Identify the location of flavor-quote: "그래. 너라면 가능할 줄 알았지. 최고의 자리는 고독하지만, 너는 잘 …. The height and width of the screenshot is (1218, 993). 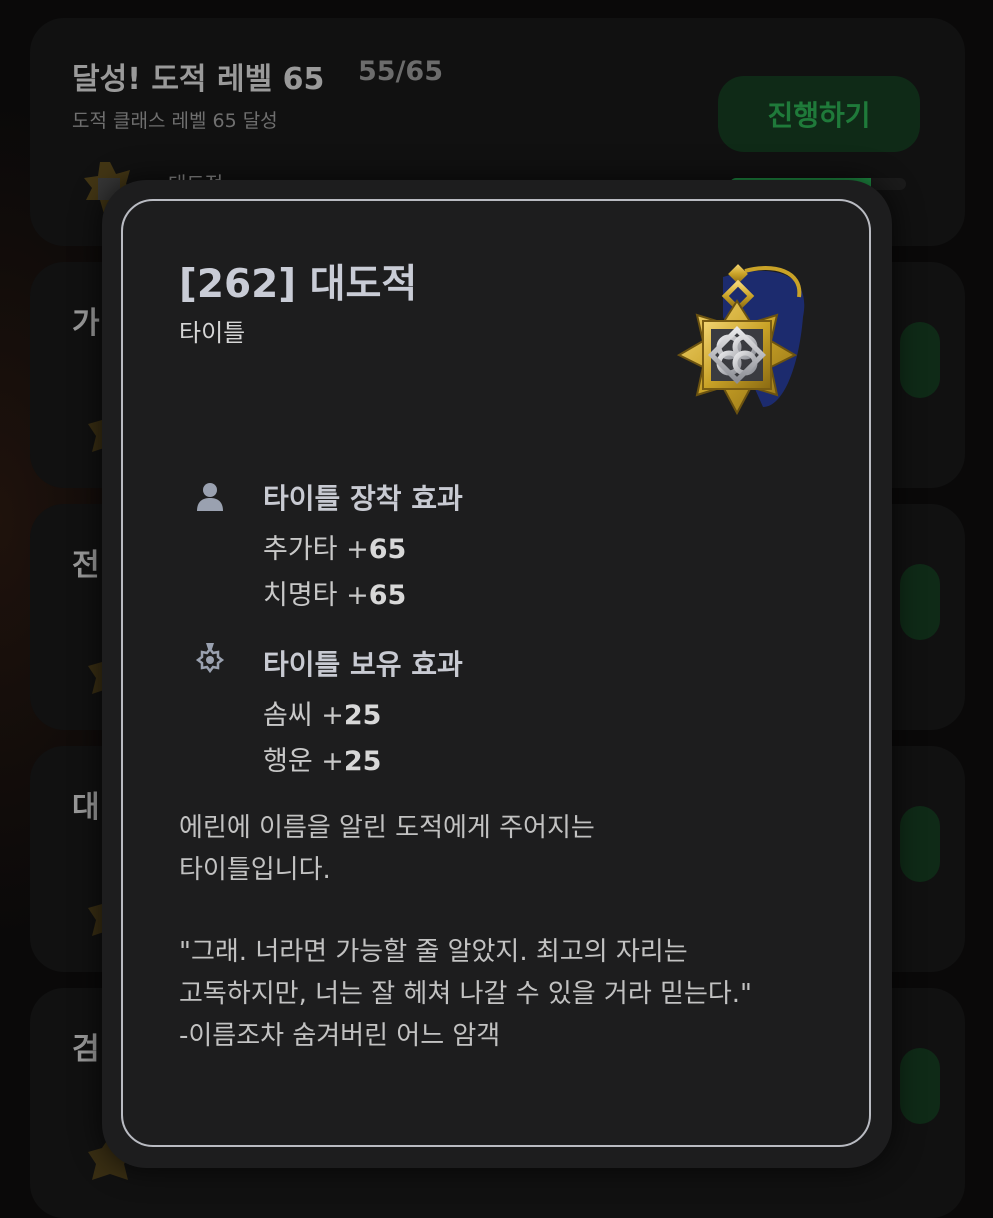
(466, 994).